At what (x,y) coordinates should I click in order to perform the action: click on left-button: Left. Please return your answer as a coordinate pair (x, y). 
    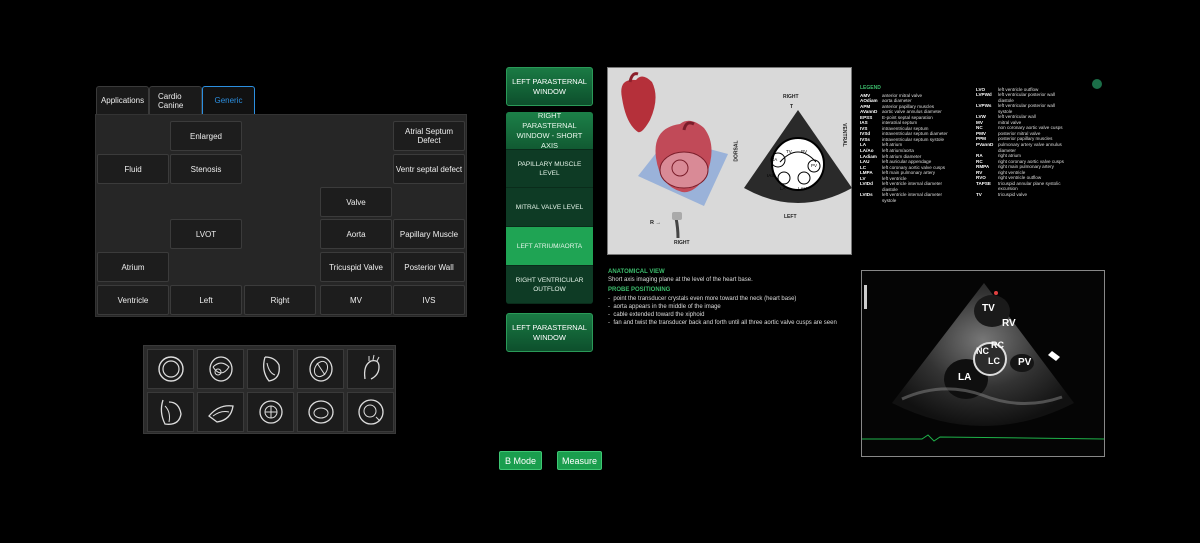
    Looking at the image, I should click on (206, 300).